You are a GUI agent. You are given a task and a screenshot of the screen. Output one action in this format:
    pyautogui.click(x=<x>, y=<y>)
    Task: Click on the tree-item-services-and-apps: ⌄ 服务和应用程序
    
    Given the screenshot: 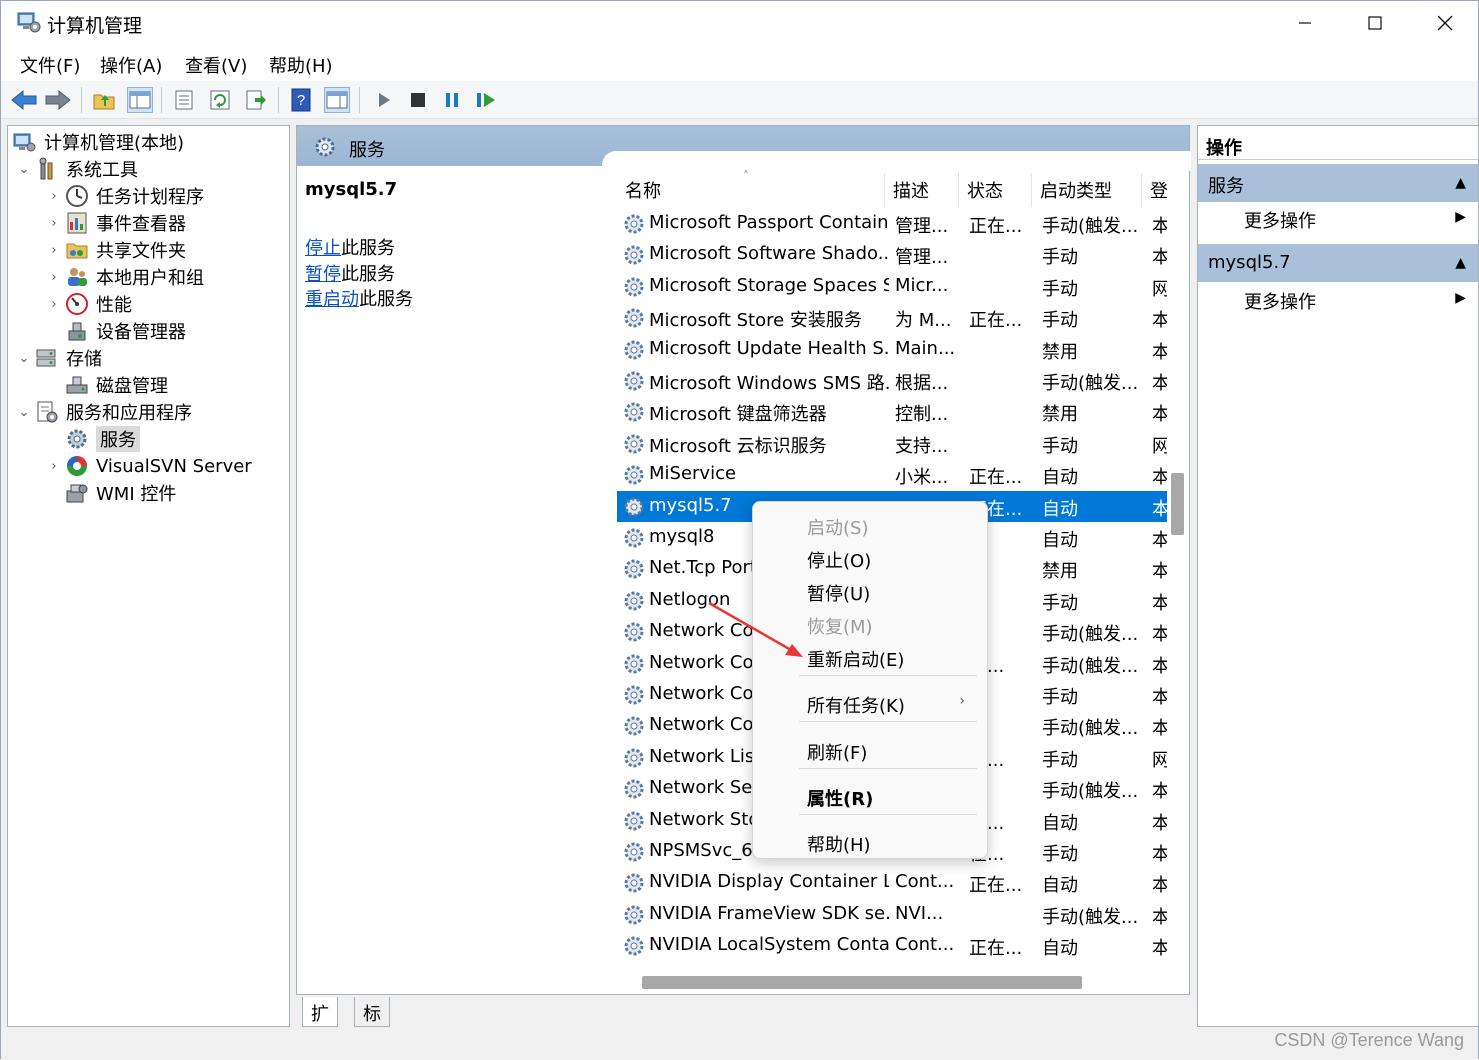 What is the action you would take?
    pyautogui.click(x=103, y=412)
    